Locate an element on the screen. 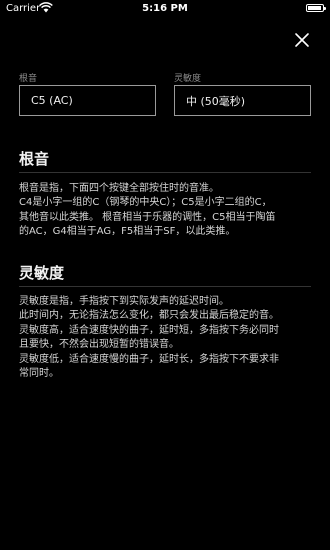  root-section-divider is located at coordinates (165, 172).